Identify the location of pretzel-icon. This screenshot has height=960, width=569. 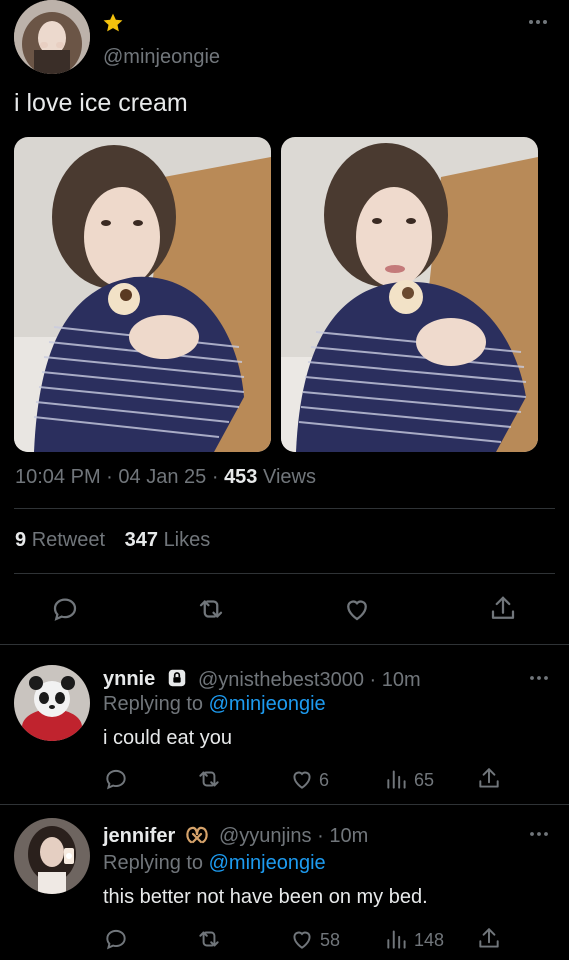
(197, 835).